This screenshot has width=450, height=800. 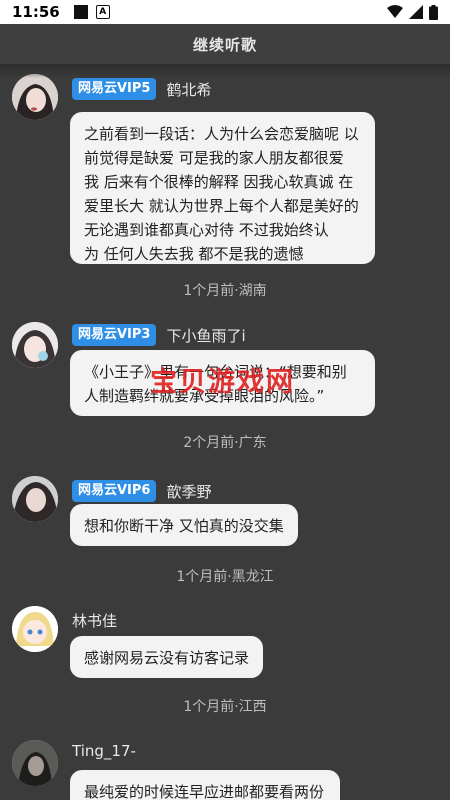 What do you see at coordinates (225, 577) in the screenshot?
I see `comment-meta: 1个月前·黑龙江` at bounding box center [225, 577].